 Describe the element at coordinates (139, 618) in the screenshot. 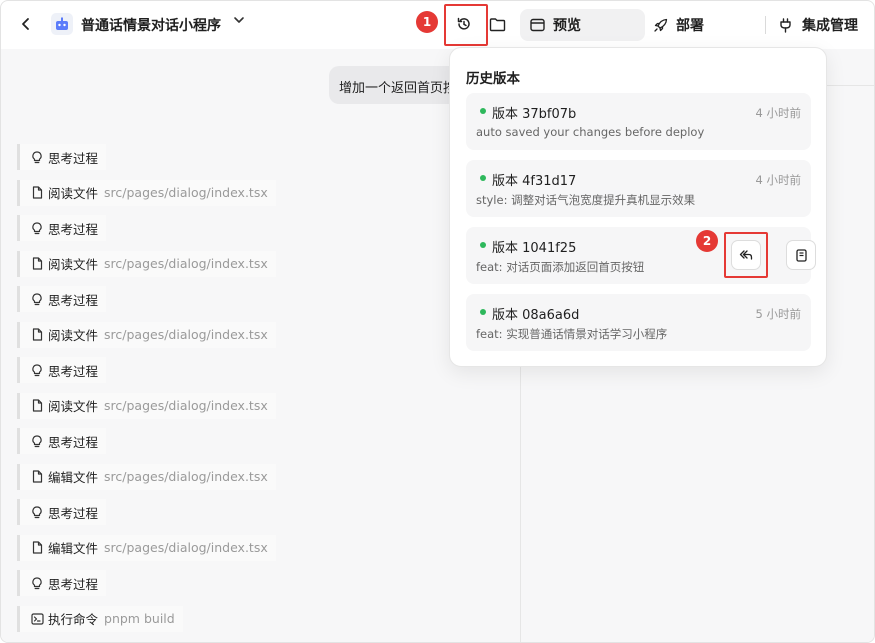

I see `step-path: pnpm build` at that location.